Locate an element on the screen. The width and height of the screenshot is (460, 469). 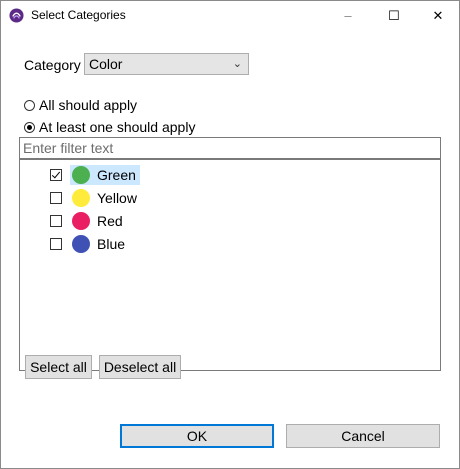
title-bar: Select Categories – ☐ ✕ is located at coordinates (230, 15).